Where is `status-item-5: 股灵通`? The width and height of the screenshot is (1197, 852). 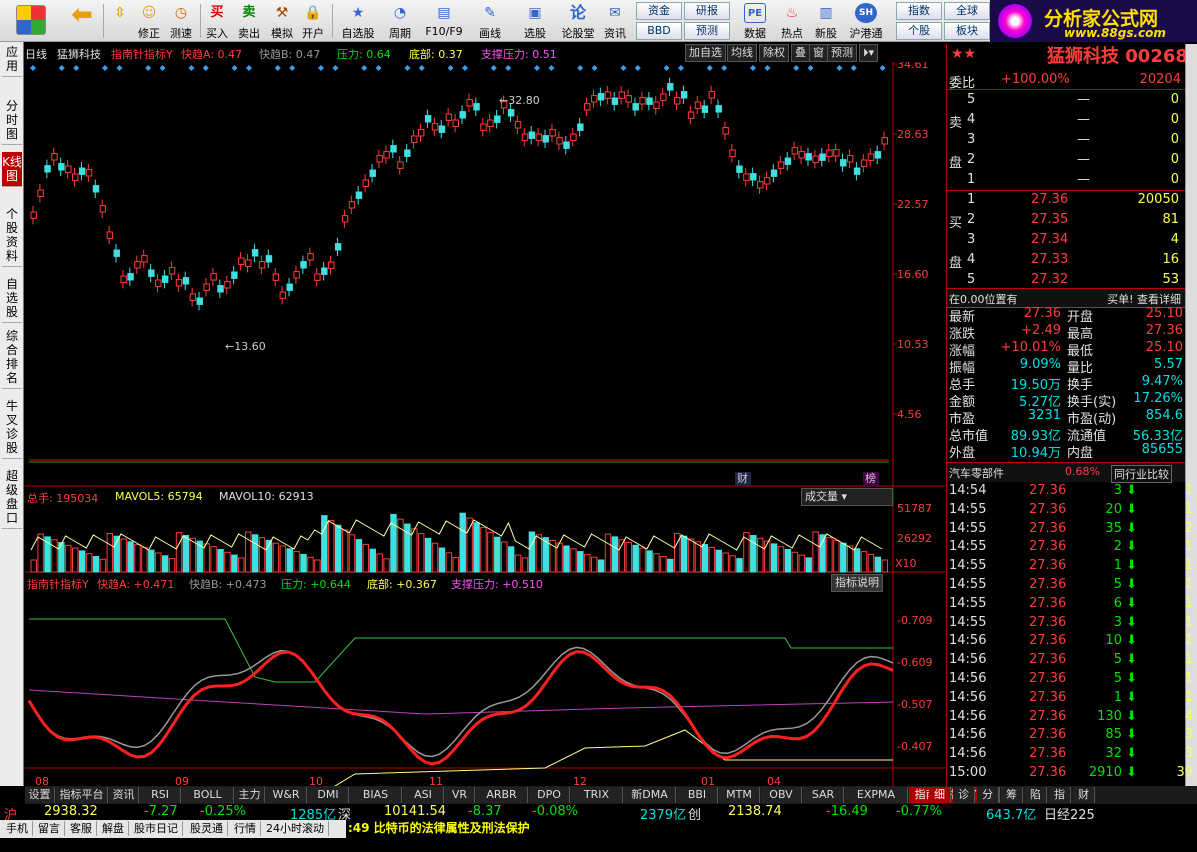 status-item-5: 股灵通 is located at coordinates (207, 828).